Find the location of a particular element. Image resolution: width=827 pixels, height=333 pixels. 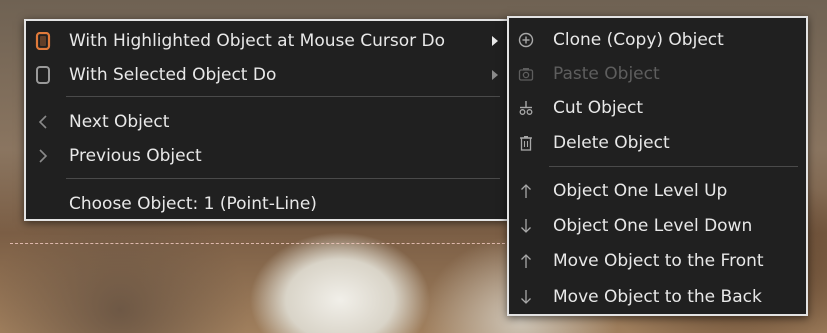

trash-icon is located at coordinates (526, 143).